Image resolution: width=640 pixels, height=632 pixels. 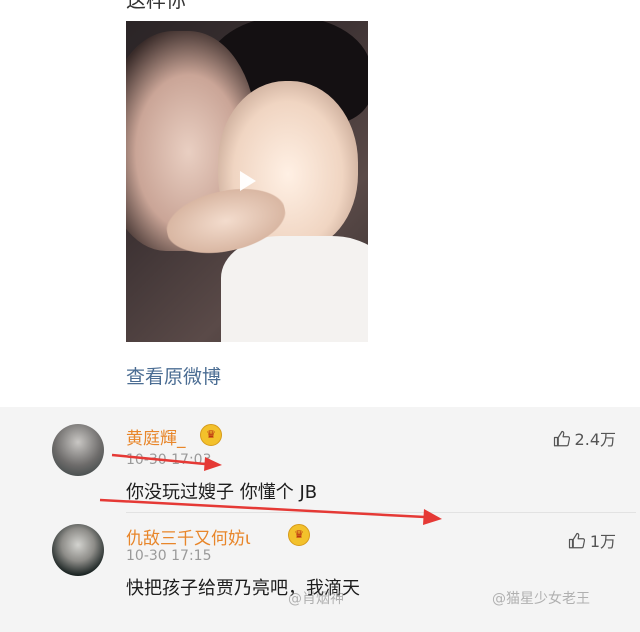 I want to click on annotation-arrows, so click(x=270, y=489).